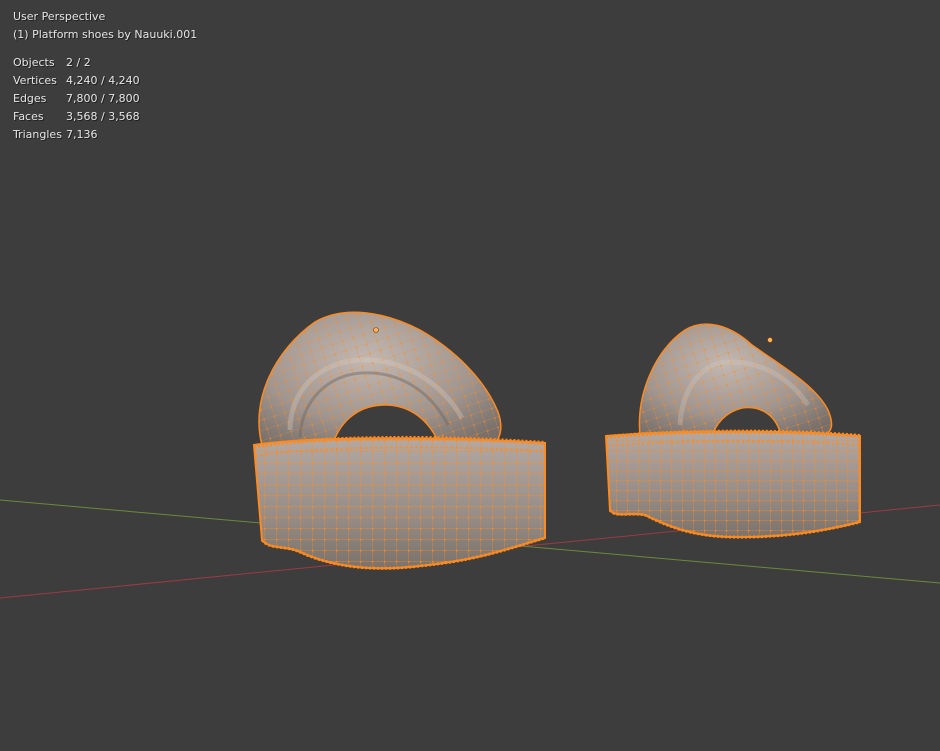 This screenshot has height=751, width=940. I want to click on right-platform-shoe, so click(732, 431).